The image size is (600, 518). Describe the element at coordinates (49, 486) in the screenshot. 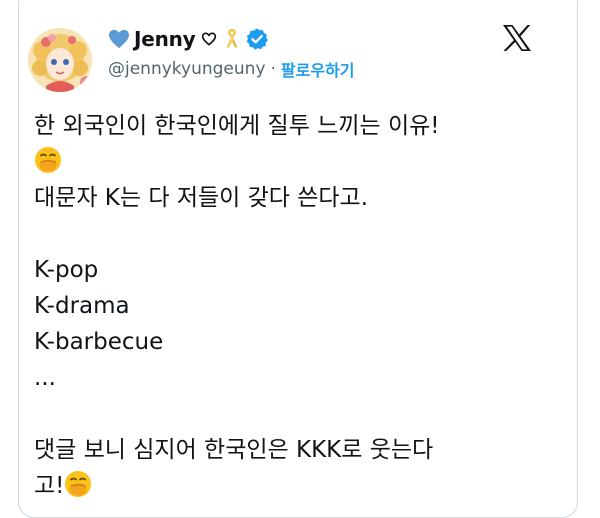

I see `tweet-line-4: 고!` at that location.